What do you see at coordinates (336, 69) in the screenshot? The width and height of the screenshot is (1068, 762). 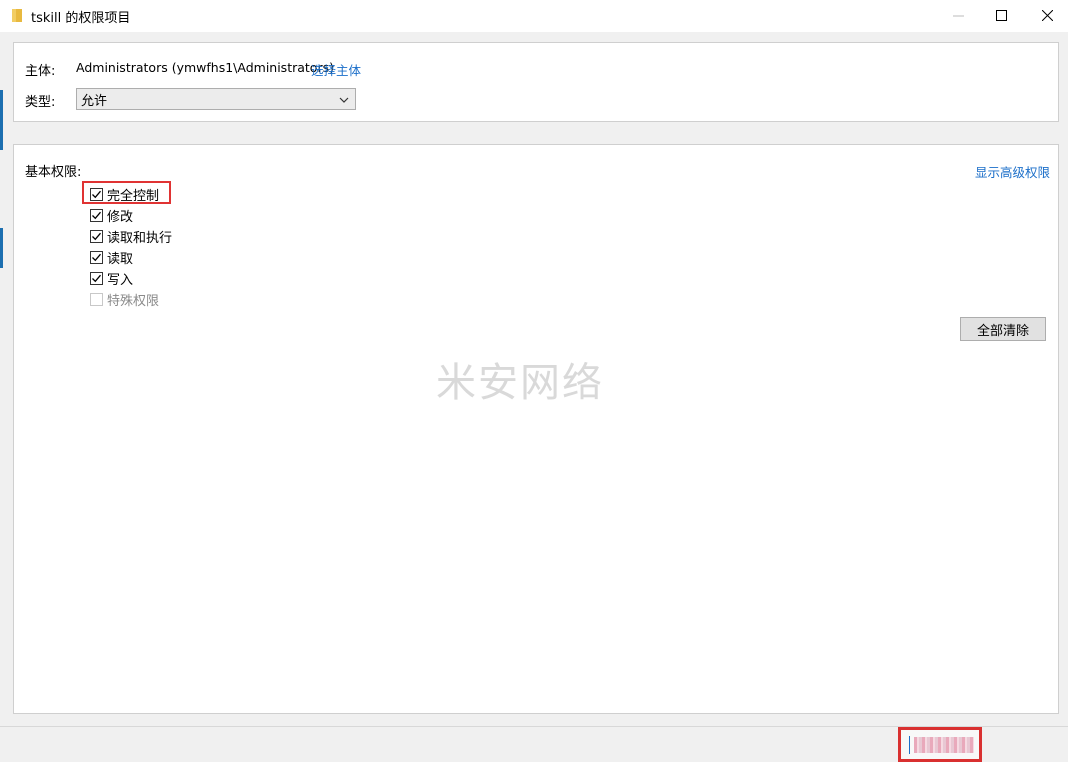 I see `select-principal-link: 选择主体` at bounding box center [336, 69].